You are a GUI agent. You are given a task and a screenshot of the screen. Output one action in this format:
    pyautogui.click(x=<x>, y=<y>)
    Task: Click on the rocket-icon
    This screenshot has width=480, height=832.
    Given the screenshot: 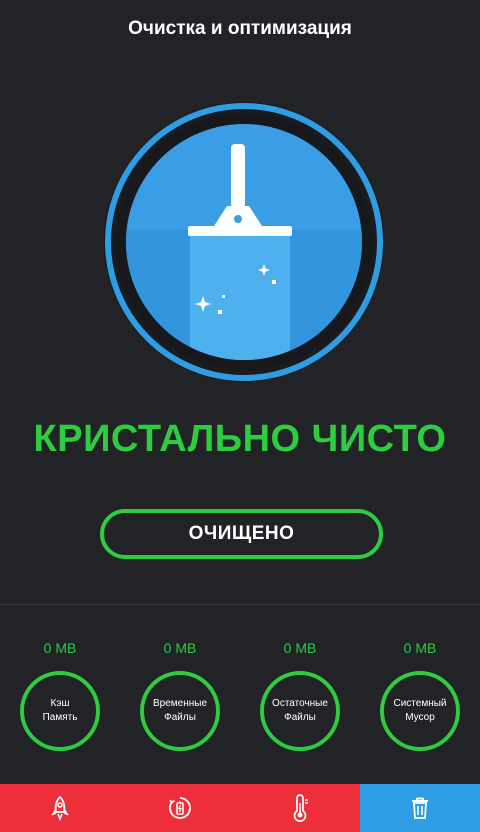 What is the action you would take?
    pyautogui.click(x=60, y=808)
    